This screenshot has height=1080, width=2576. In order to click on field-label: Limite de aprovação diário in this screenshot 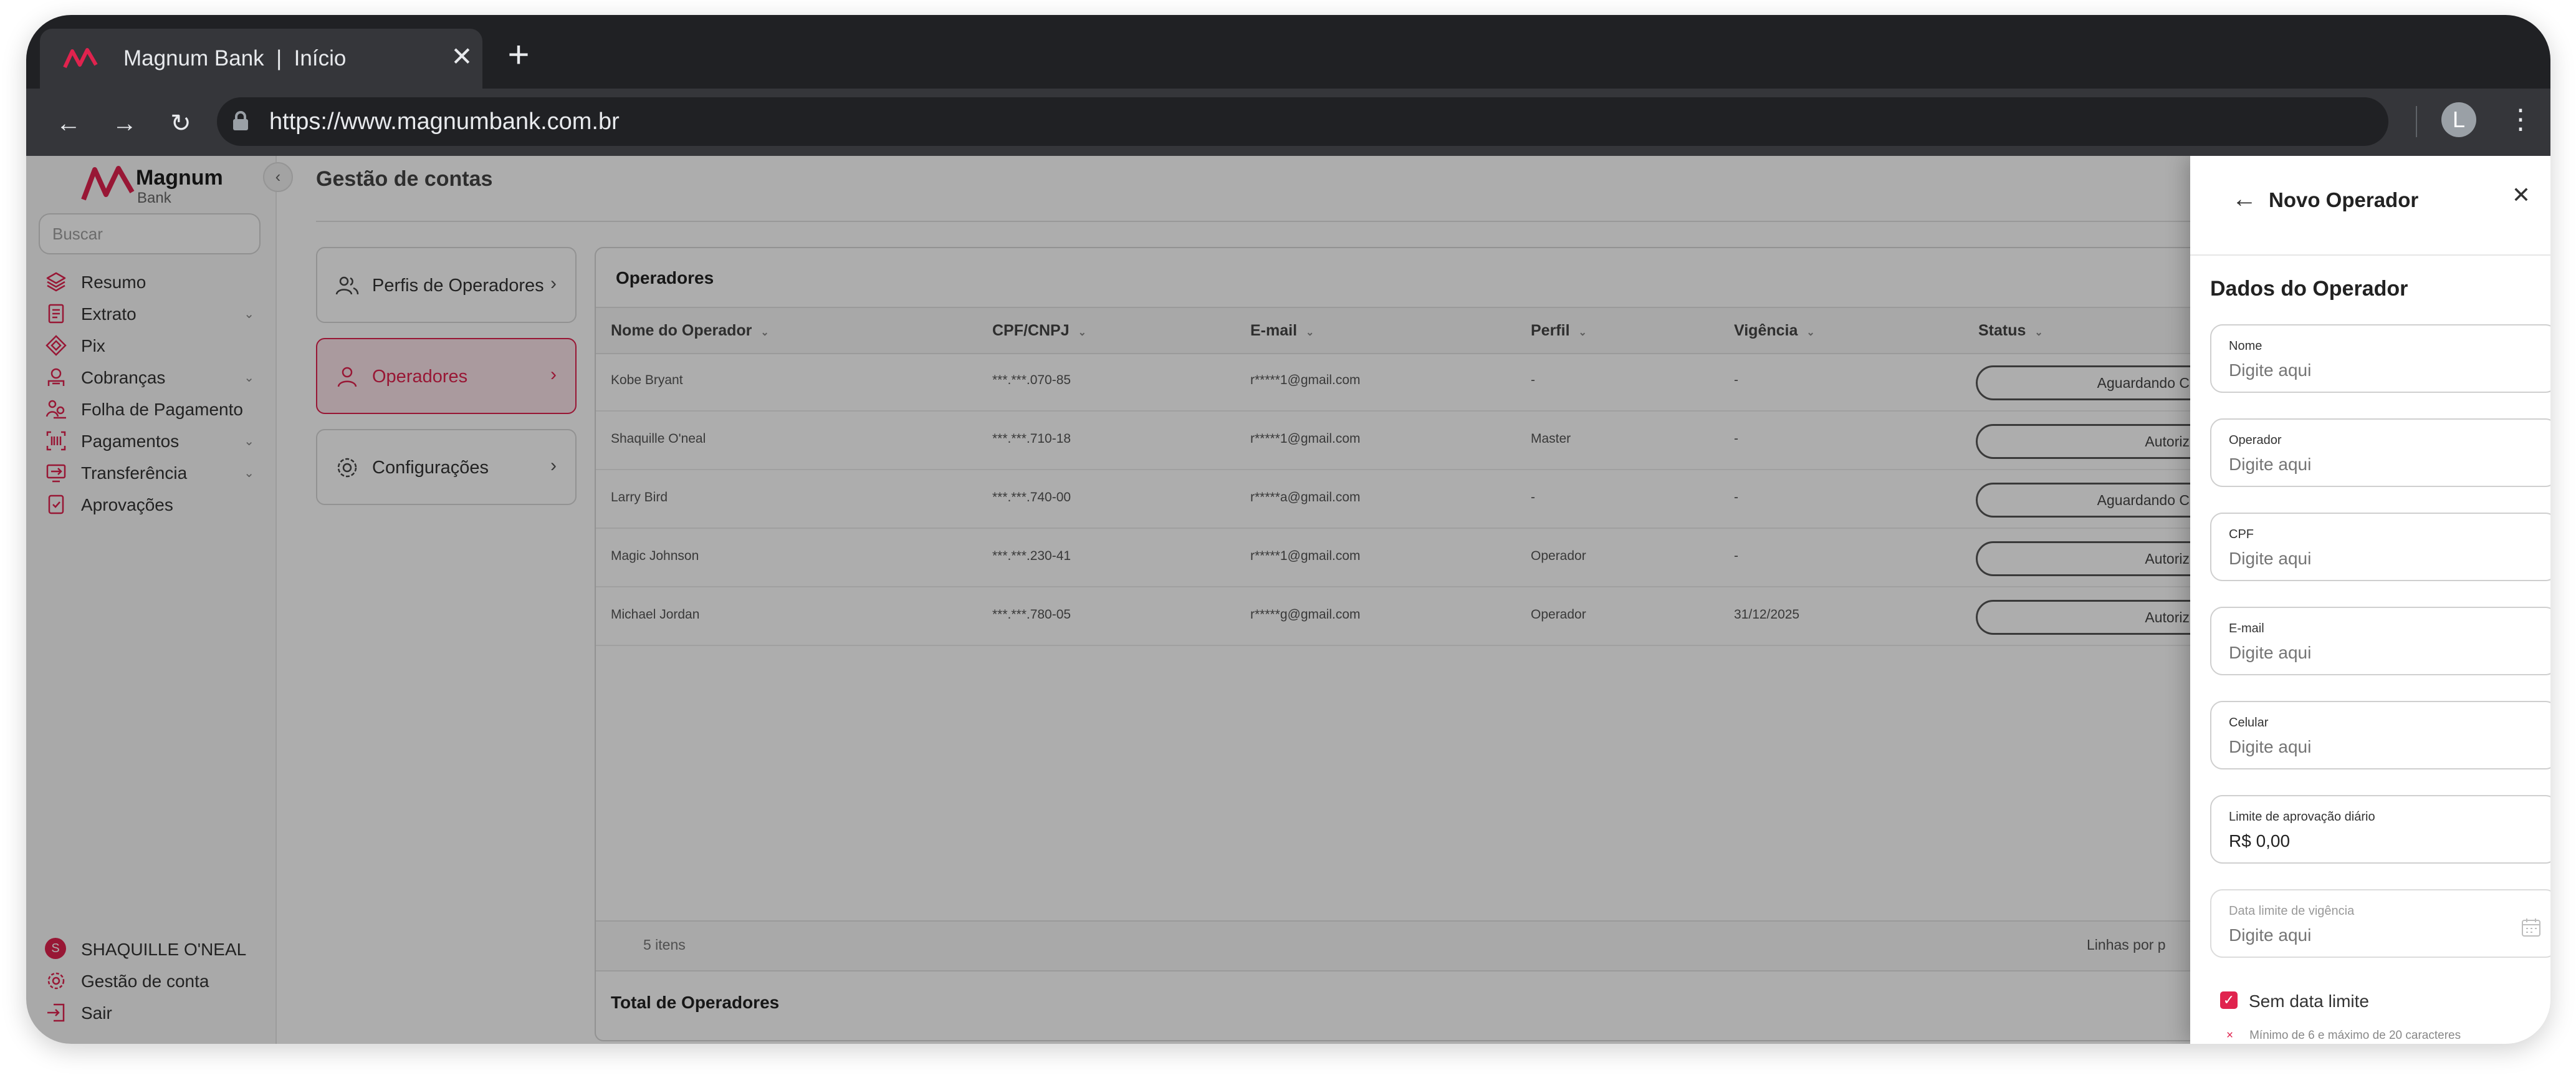, I will do `click(2302, 817)`.